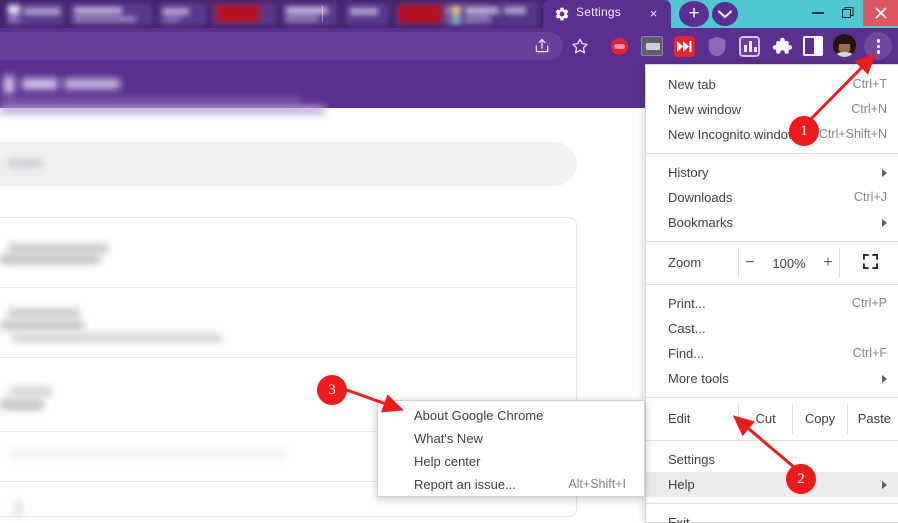 The width and height of the screenshot is (898, 523). I want to click on new-tab-button: +, so click(694, 14).